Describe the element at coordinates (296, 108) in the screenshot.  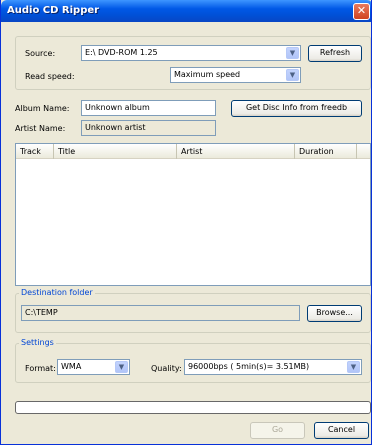
I see `get-disc-info-button: Get Disc Info from freedb` at that location.